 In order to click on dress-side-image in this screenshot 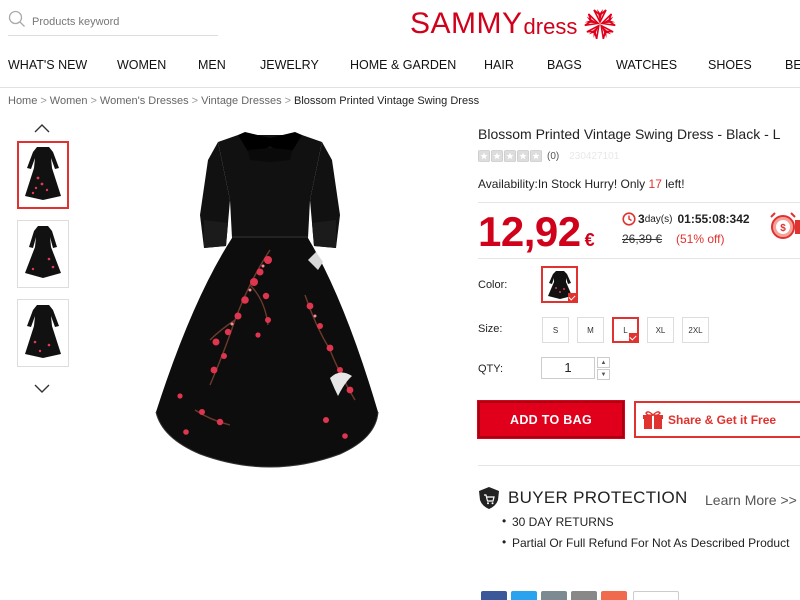, I will do `click(43, 252)`.